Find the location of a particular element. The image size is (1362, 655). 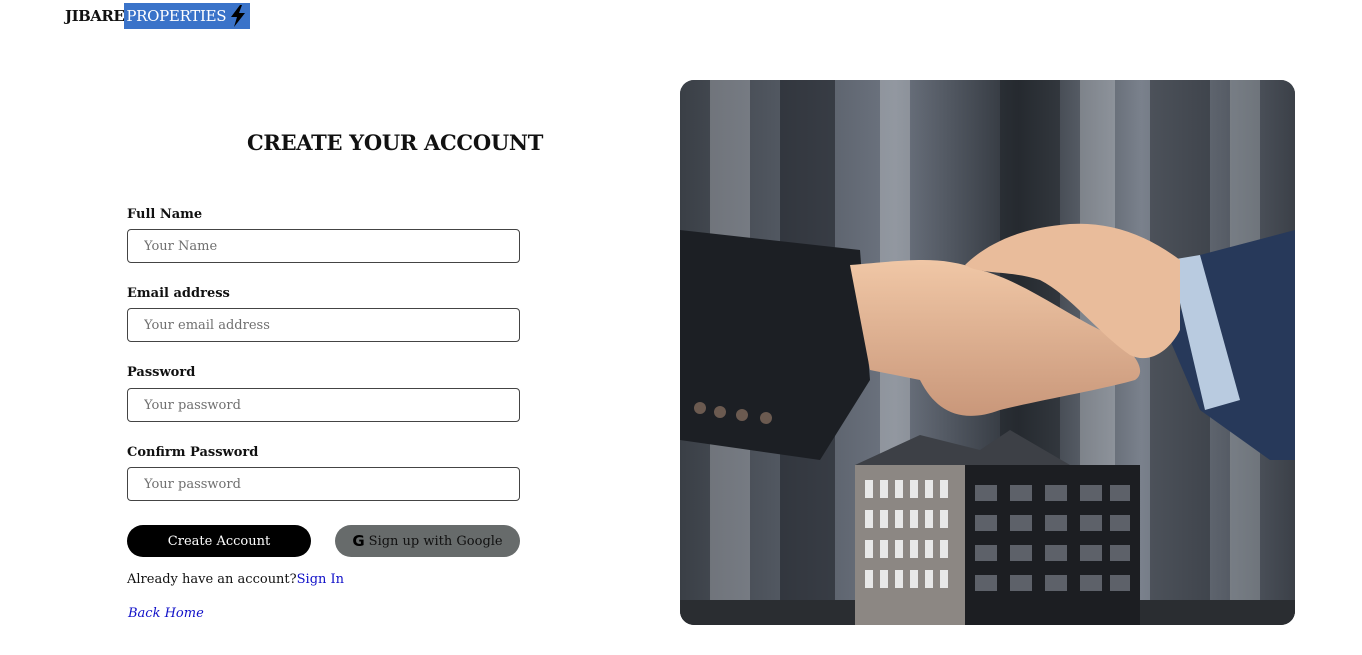

brand-name-part2-badge: PROPERTIES is located at coordinates (187, 16).